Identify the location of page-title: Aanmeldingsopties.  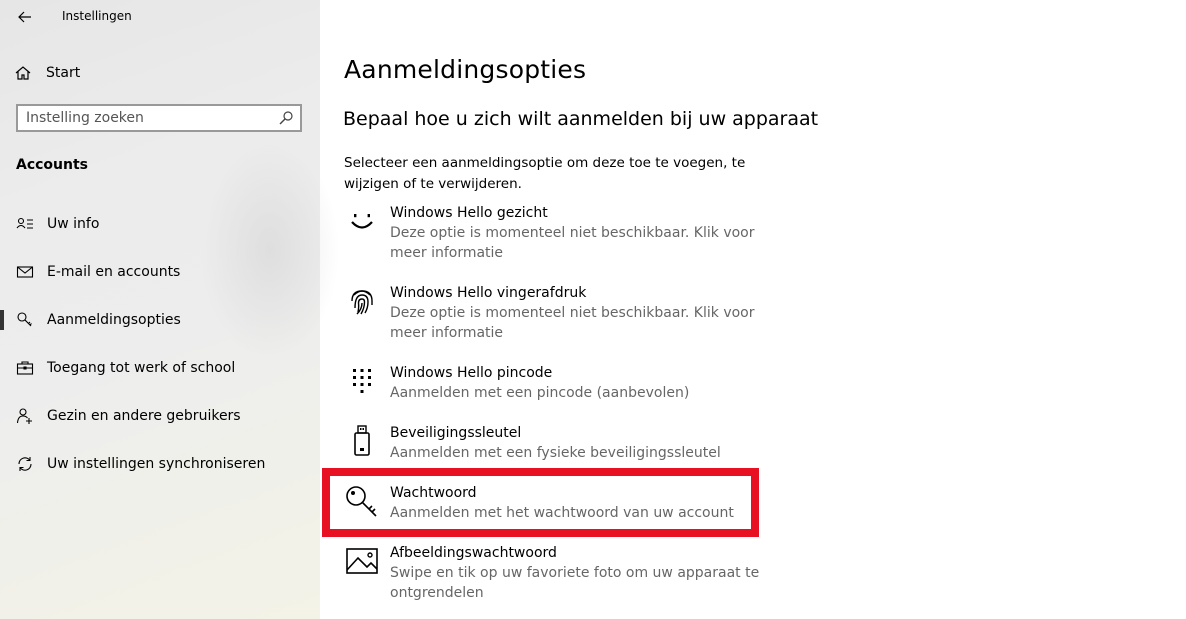
(465, 69).